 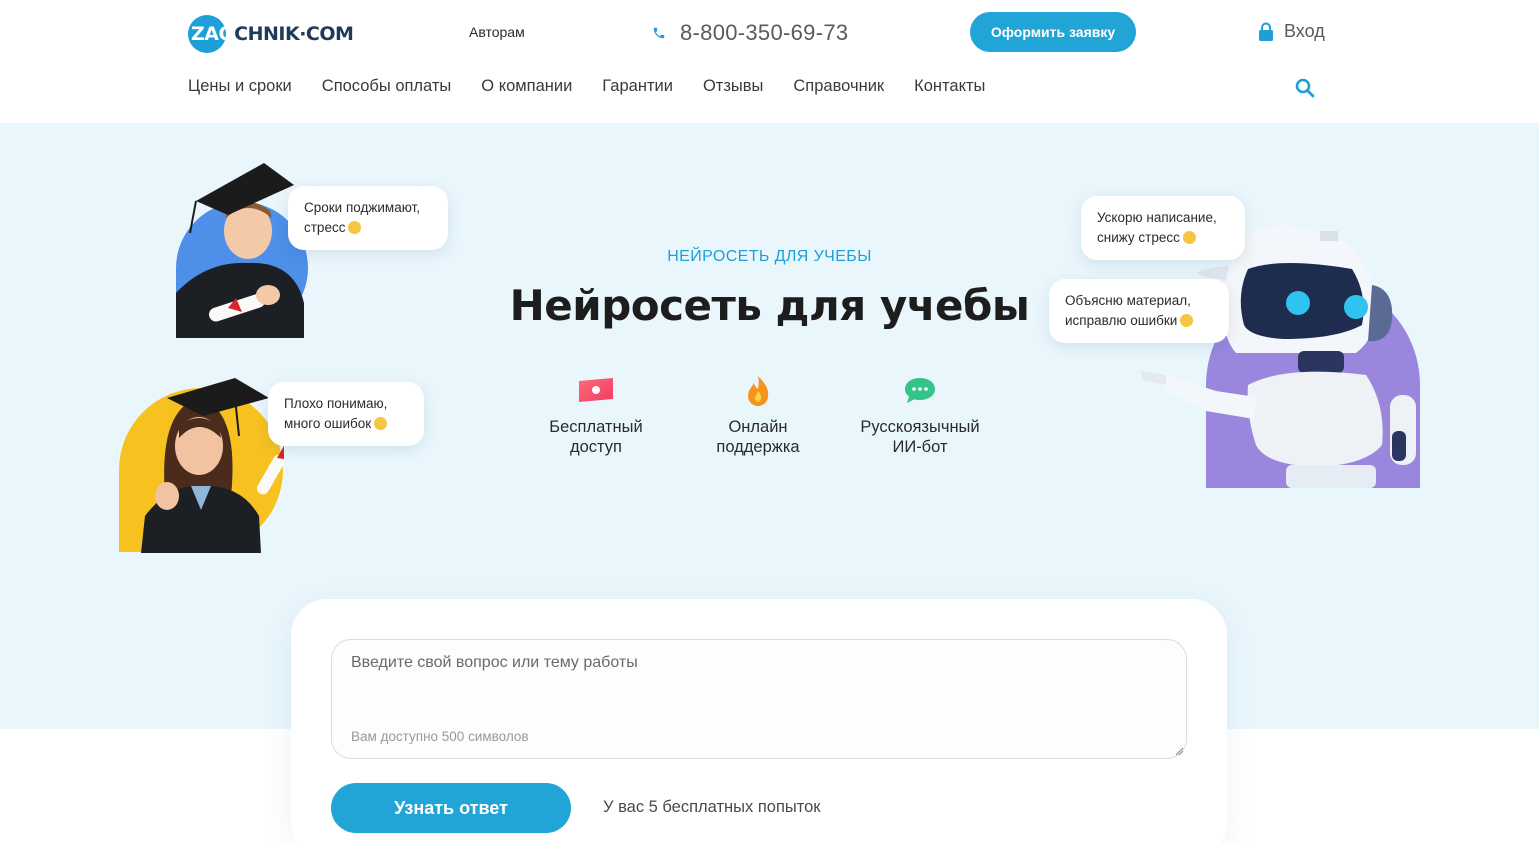 I want to click on phone-contact: 8-800-350-69-73, so click(x=750, y=33).